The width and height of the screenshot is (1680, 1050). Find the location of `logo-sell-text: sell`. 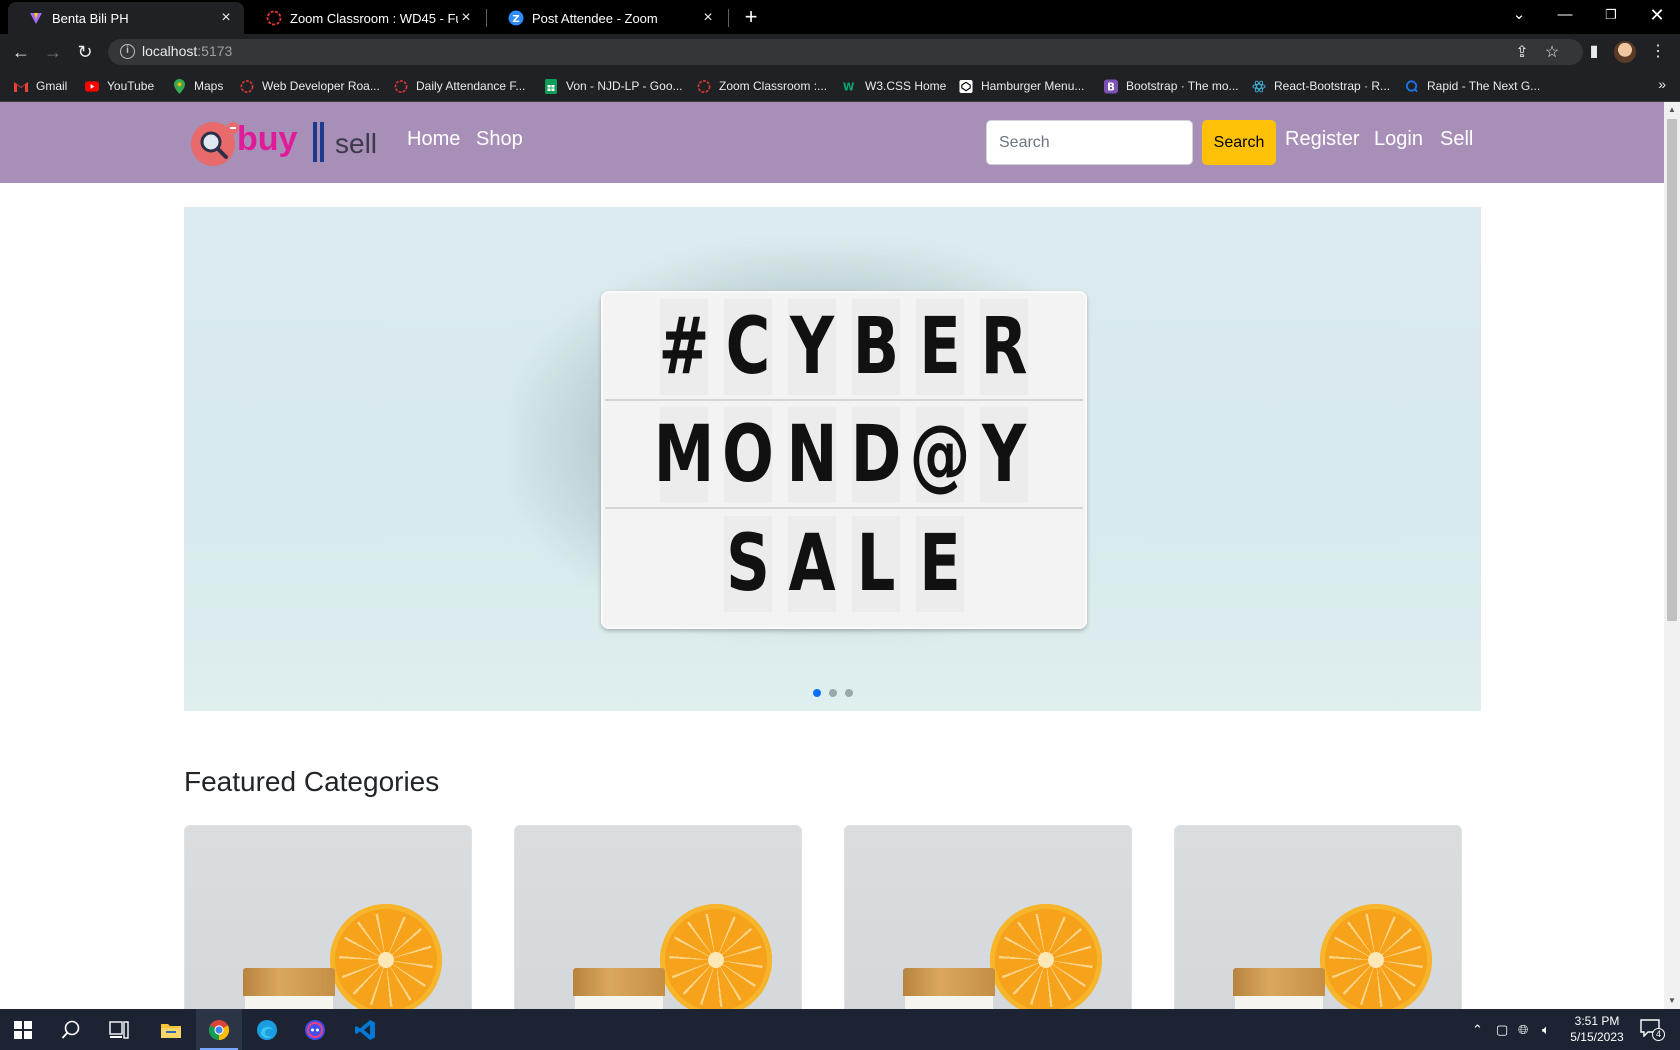

logo-sell-text: sell is located at coordinates (356, 143).